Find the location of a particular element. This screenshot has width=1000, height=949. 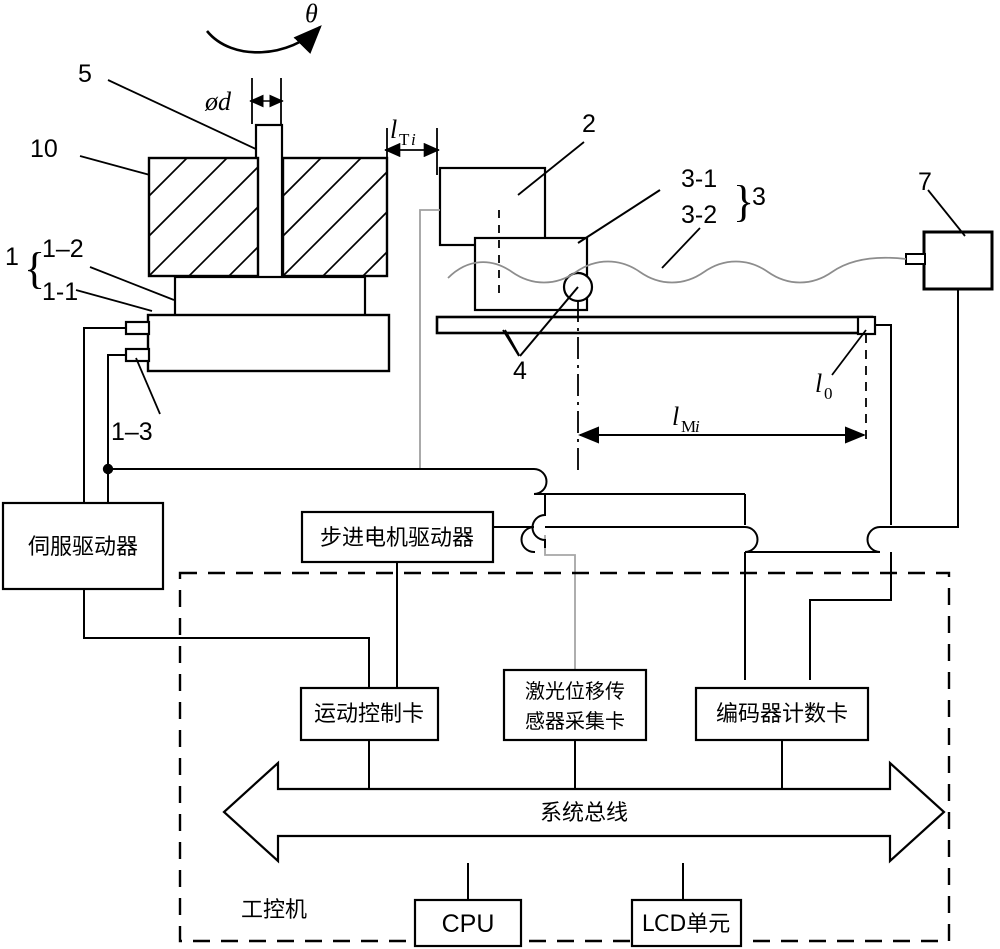

wire-bus-lower is located at coordinates (514, 539).